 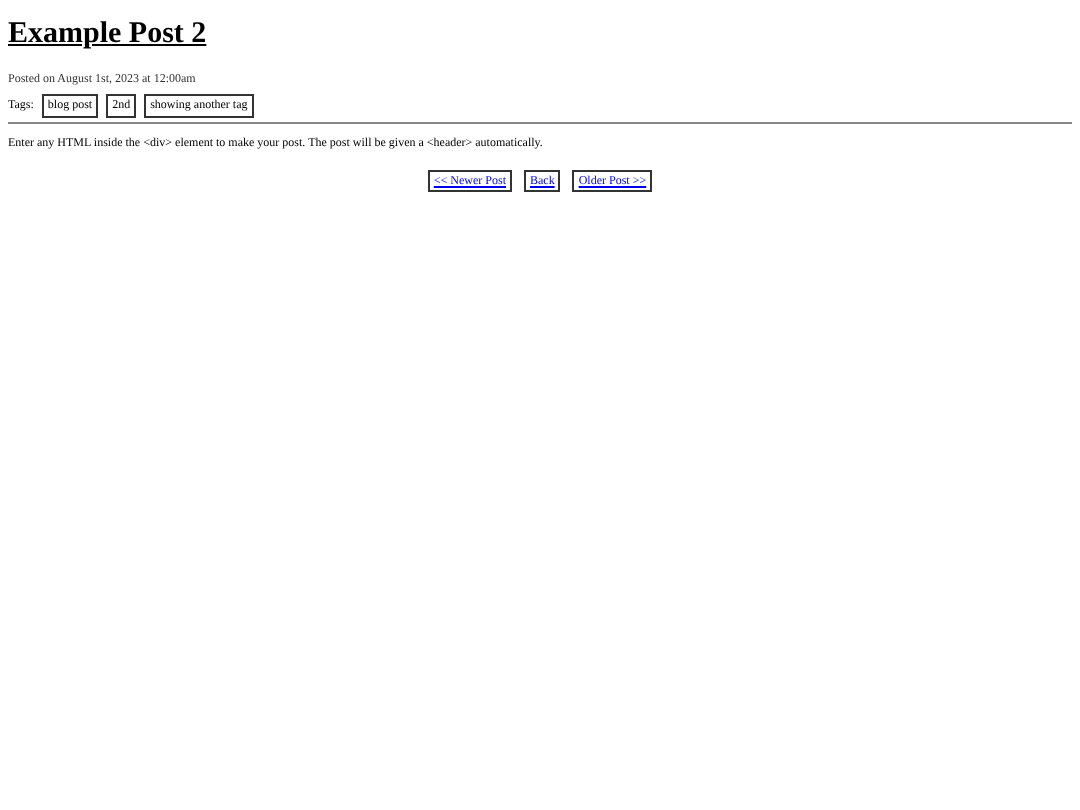 I want to click on post-title: Example Post 2, so click(x=108, y=34).